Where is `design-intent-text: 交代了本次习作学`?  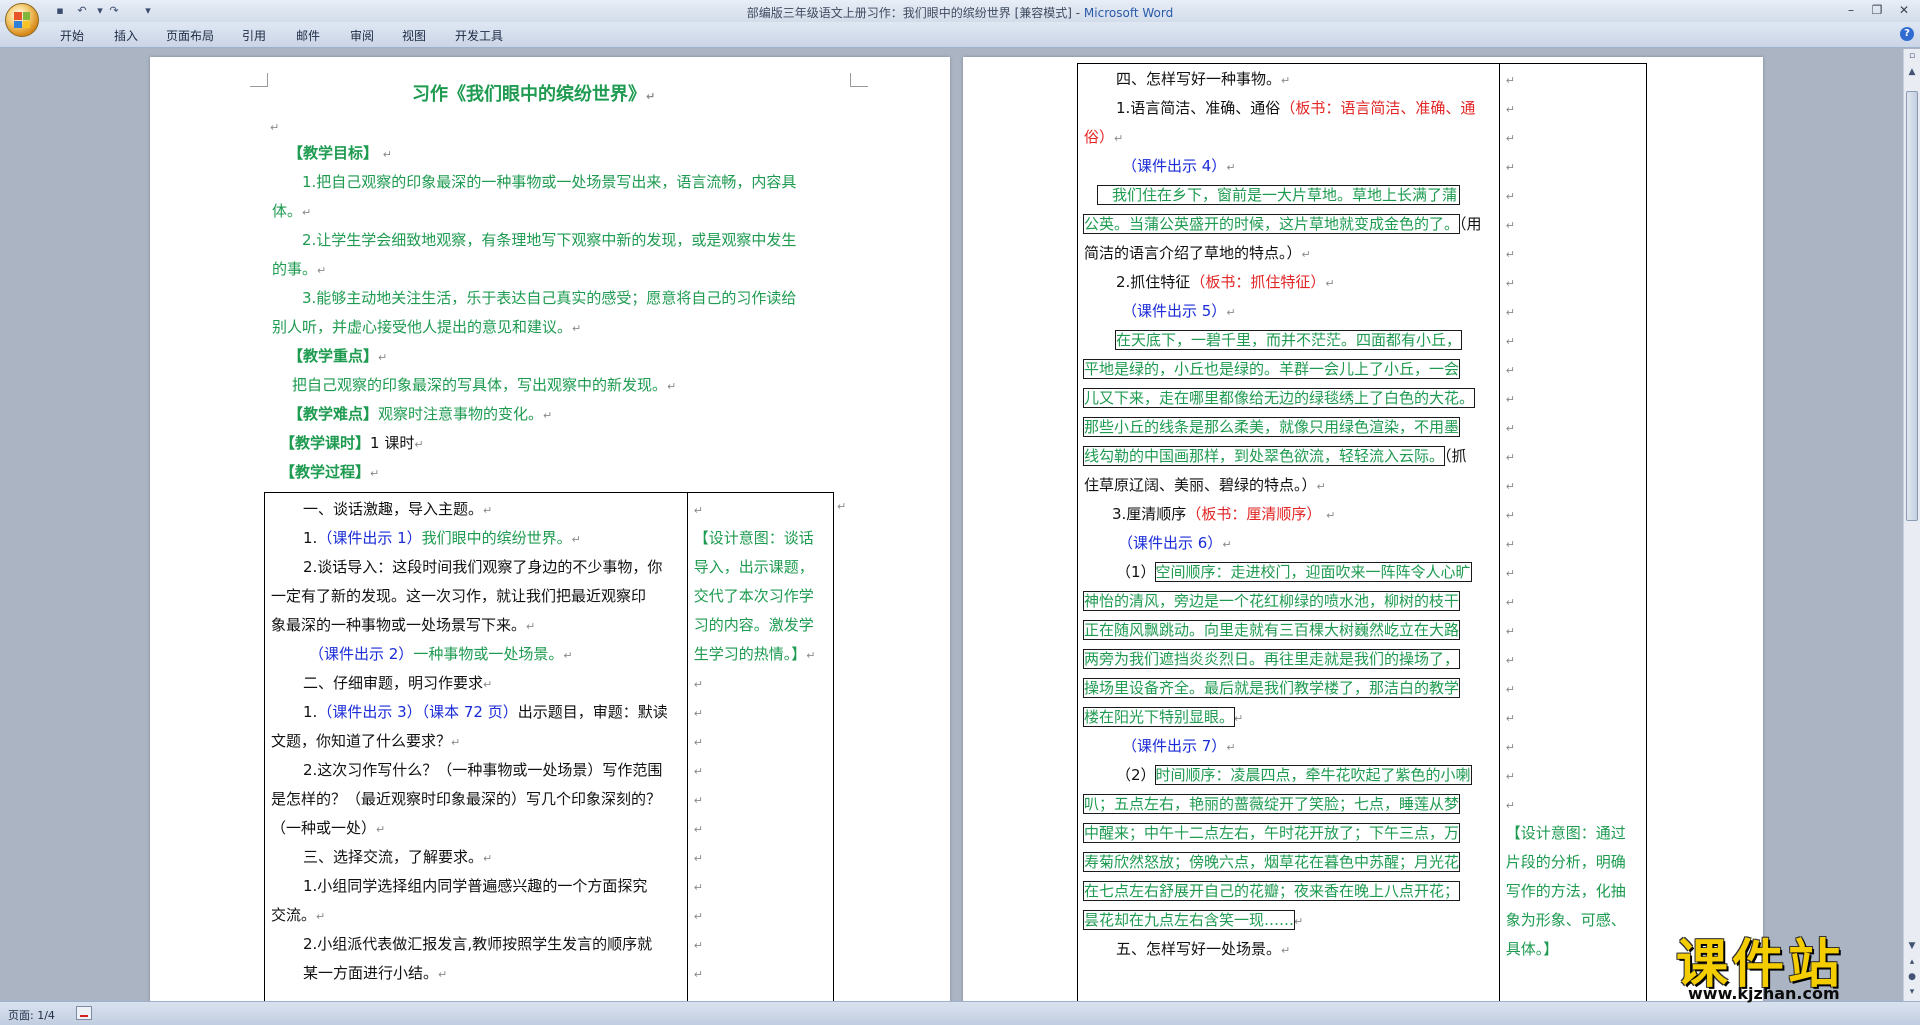 design-intent-text: 交代了本次习作学 is located at coordinates (753, 596).